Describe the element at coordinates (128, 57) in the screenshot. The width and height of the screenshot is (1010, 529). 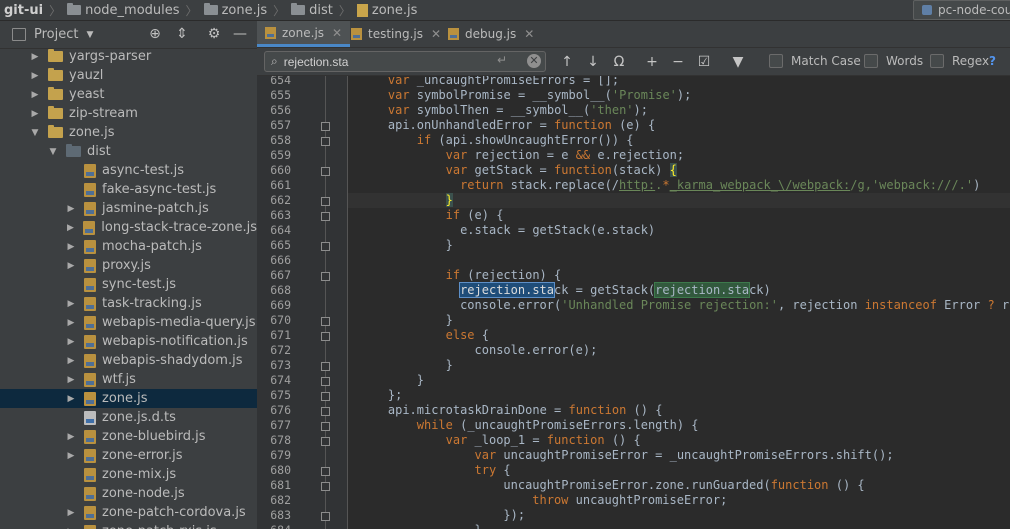
I see `tree-item: ▶ yargs-parser` at that location.